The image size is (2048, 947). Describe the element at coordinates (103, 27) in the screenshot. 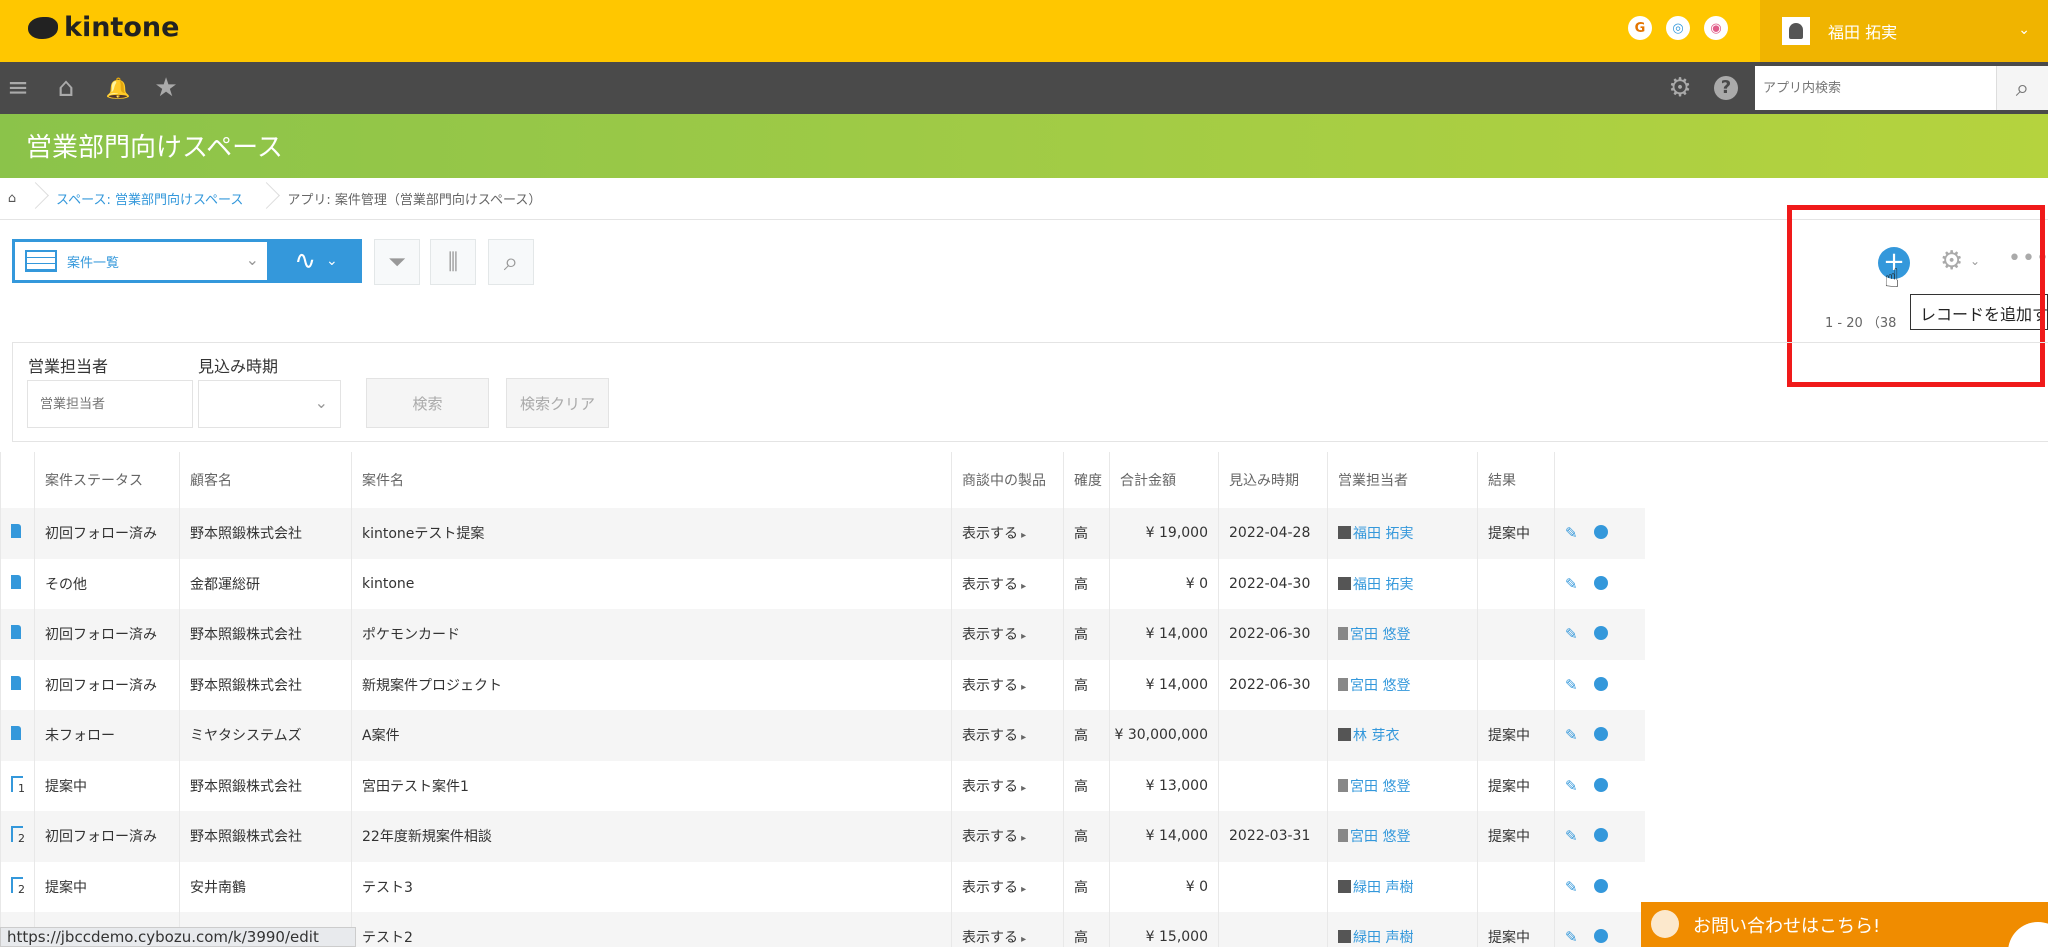

I see `kintone-logo: kintone` at that location.